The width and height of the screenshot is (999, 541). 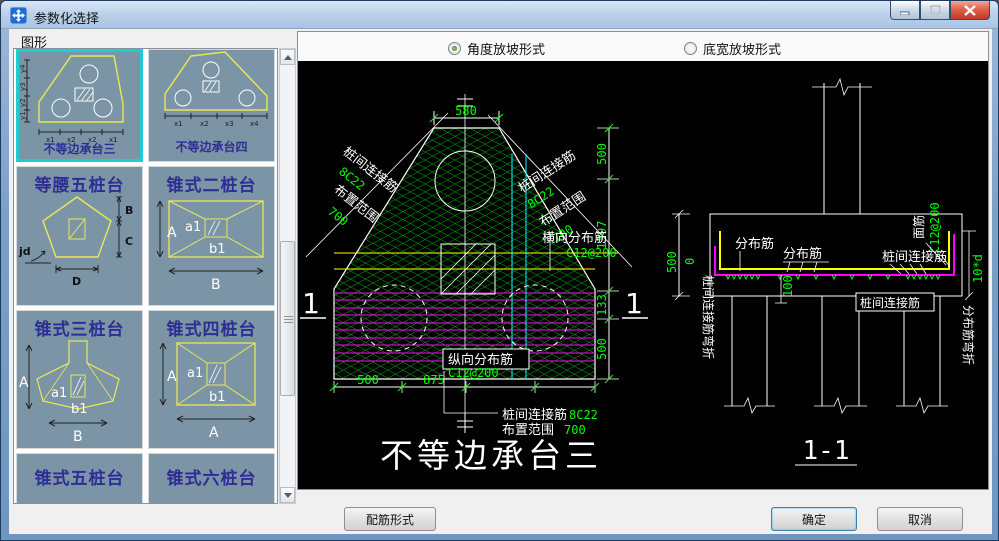 What do you see at coordinates (254, 124) in the screenshot?
I see `svg-text: x4` at bounding box center [254, 124].